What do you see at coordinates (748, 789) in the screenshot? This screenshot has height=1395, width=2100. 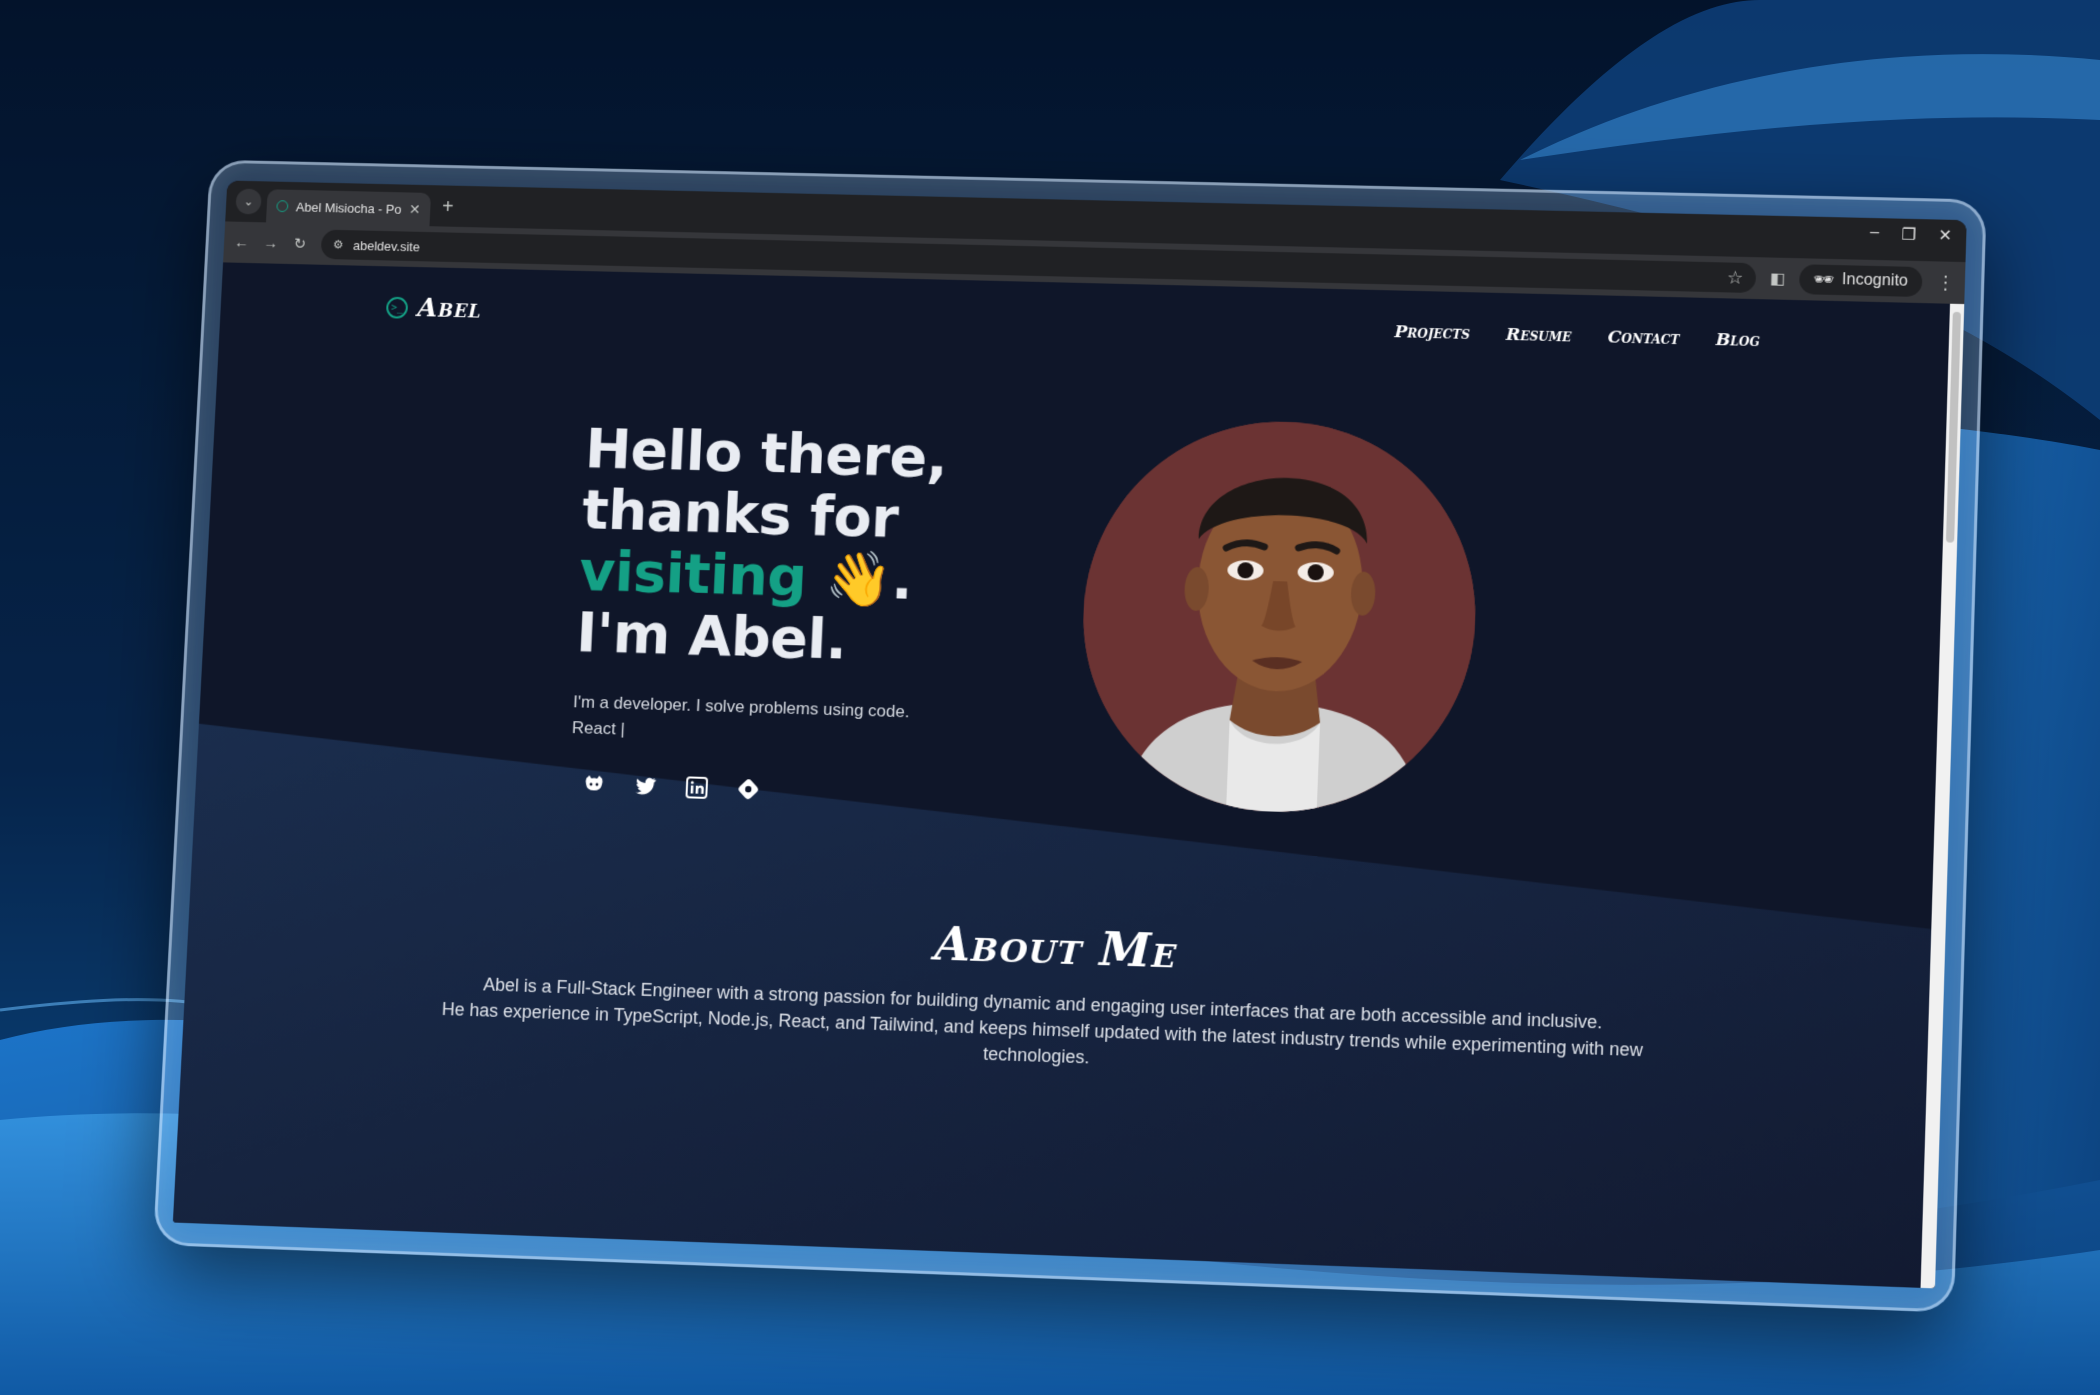 I see `hashnode-icon` at bounding box center [748, 789].